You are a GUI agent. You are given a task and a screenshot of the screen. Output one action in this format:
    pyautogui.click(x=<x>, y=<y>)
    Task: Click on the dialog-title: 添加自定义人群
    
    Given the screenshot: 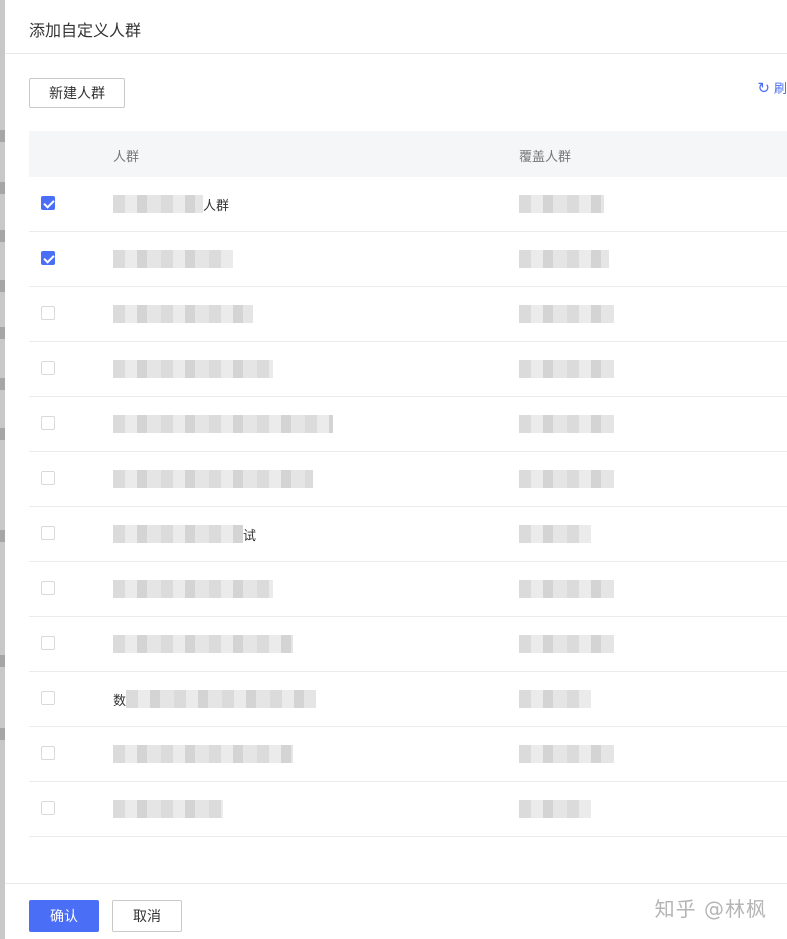 What is the action you would take?
    pyautogui.click(x=85, y=30)
    